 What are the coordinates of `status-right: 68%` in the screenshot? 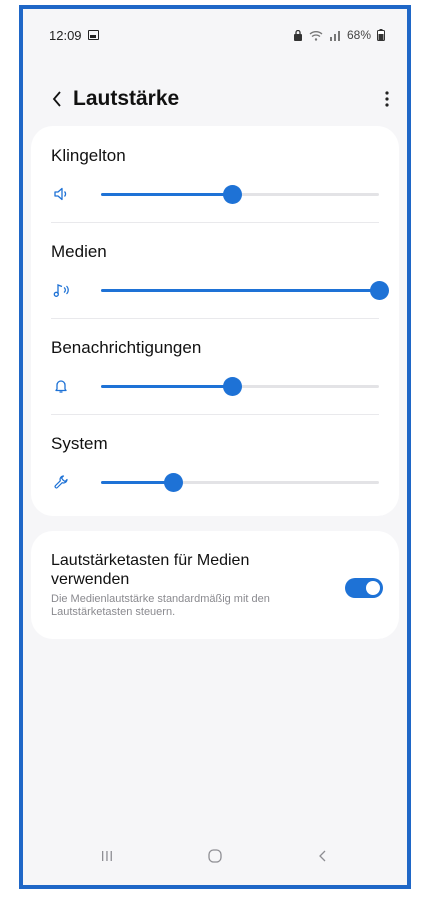 It's located at (339, 35).